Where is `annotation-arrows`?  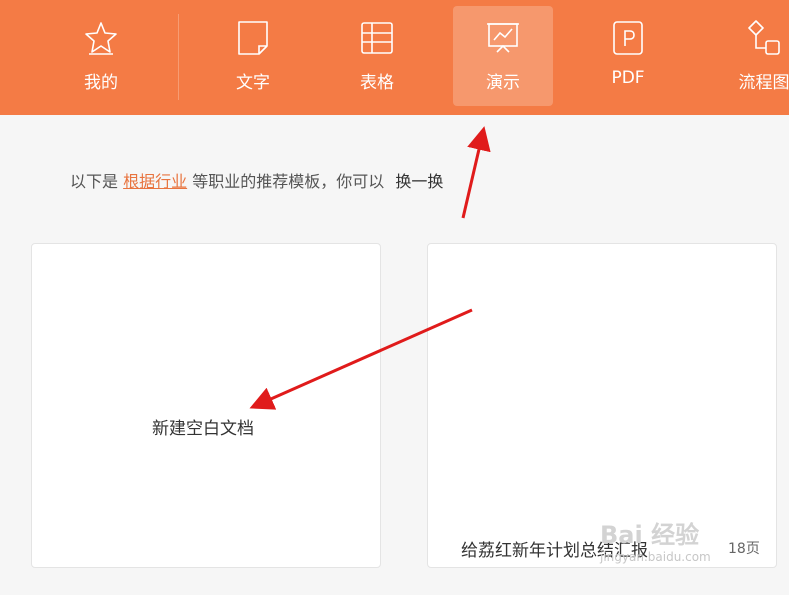
annotation-arrows is located at coordinates (370, 268).